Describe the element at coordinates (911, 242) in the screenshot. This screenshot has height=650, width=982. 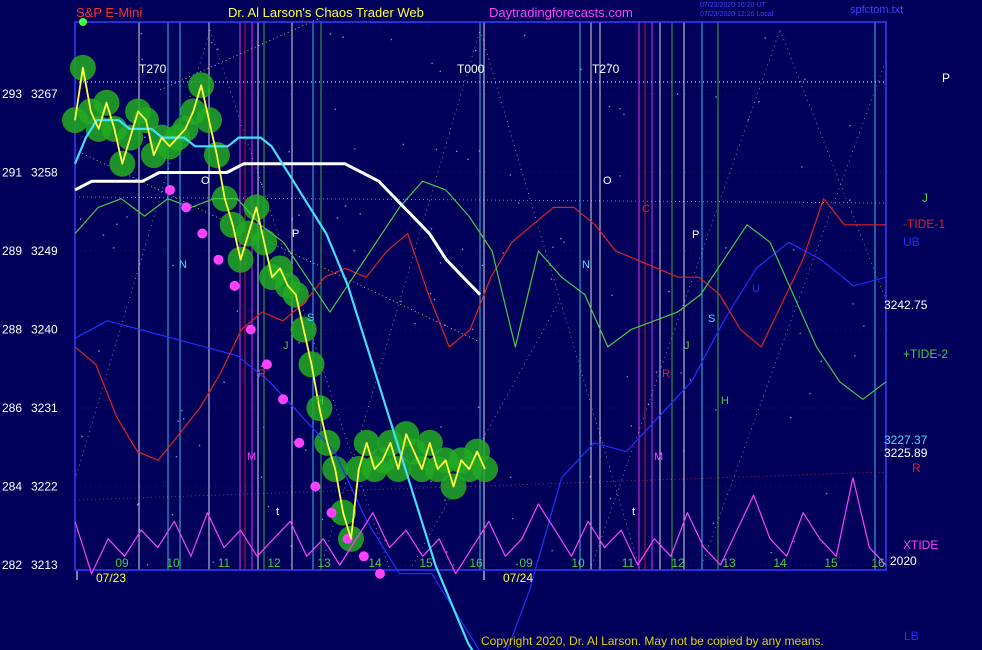
I see `right-scale-label: UB` at that location.